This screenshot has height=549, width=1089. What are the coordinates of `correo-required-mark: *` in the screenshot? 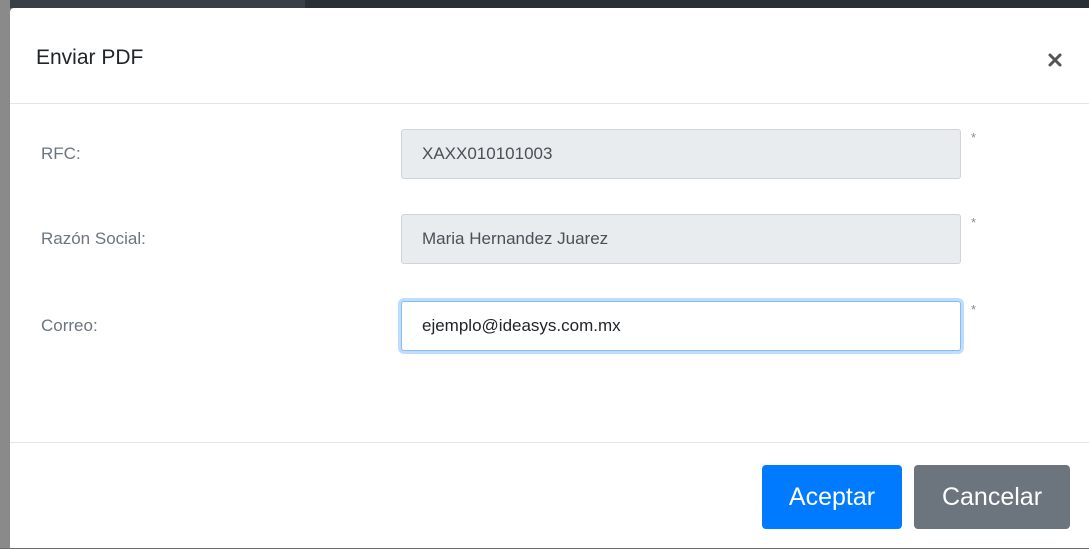 It's located at (974, 309).